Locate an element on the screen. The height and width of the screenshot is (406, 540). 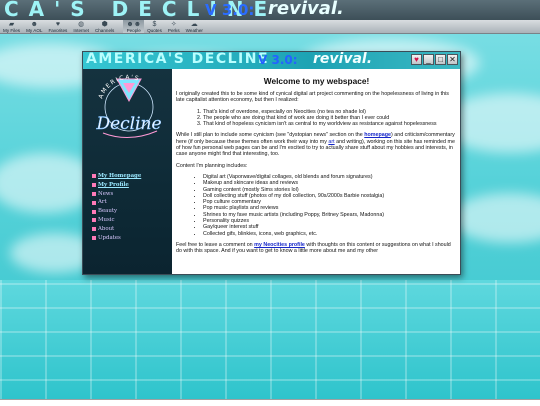
channels-icon: ⬢ is located at coordinates (104, 24).